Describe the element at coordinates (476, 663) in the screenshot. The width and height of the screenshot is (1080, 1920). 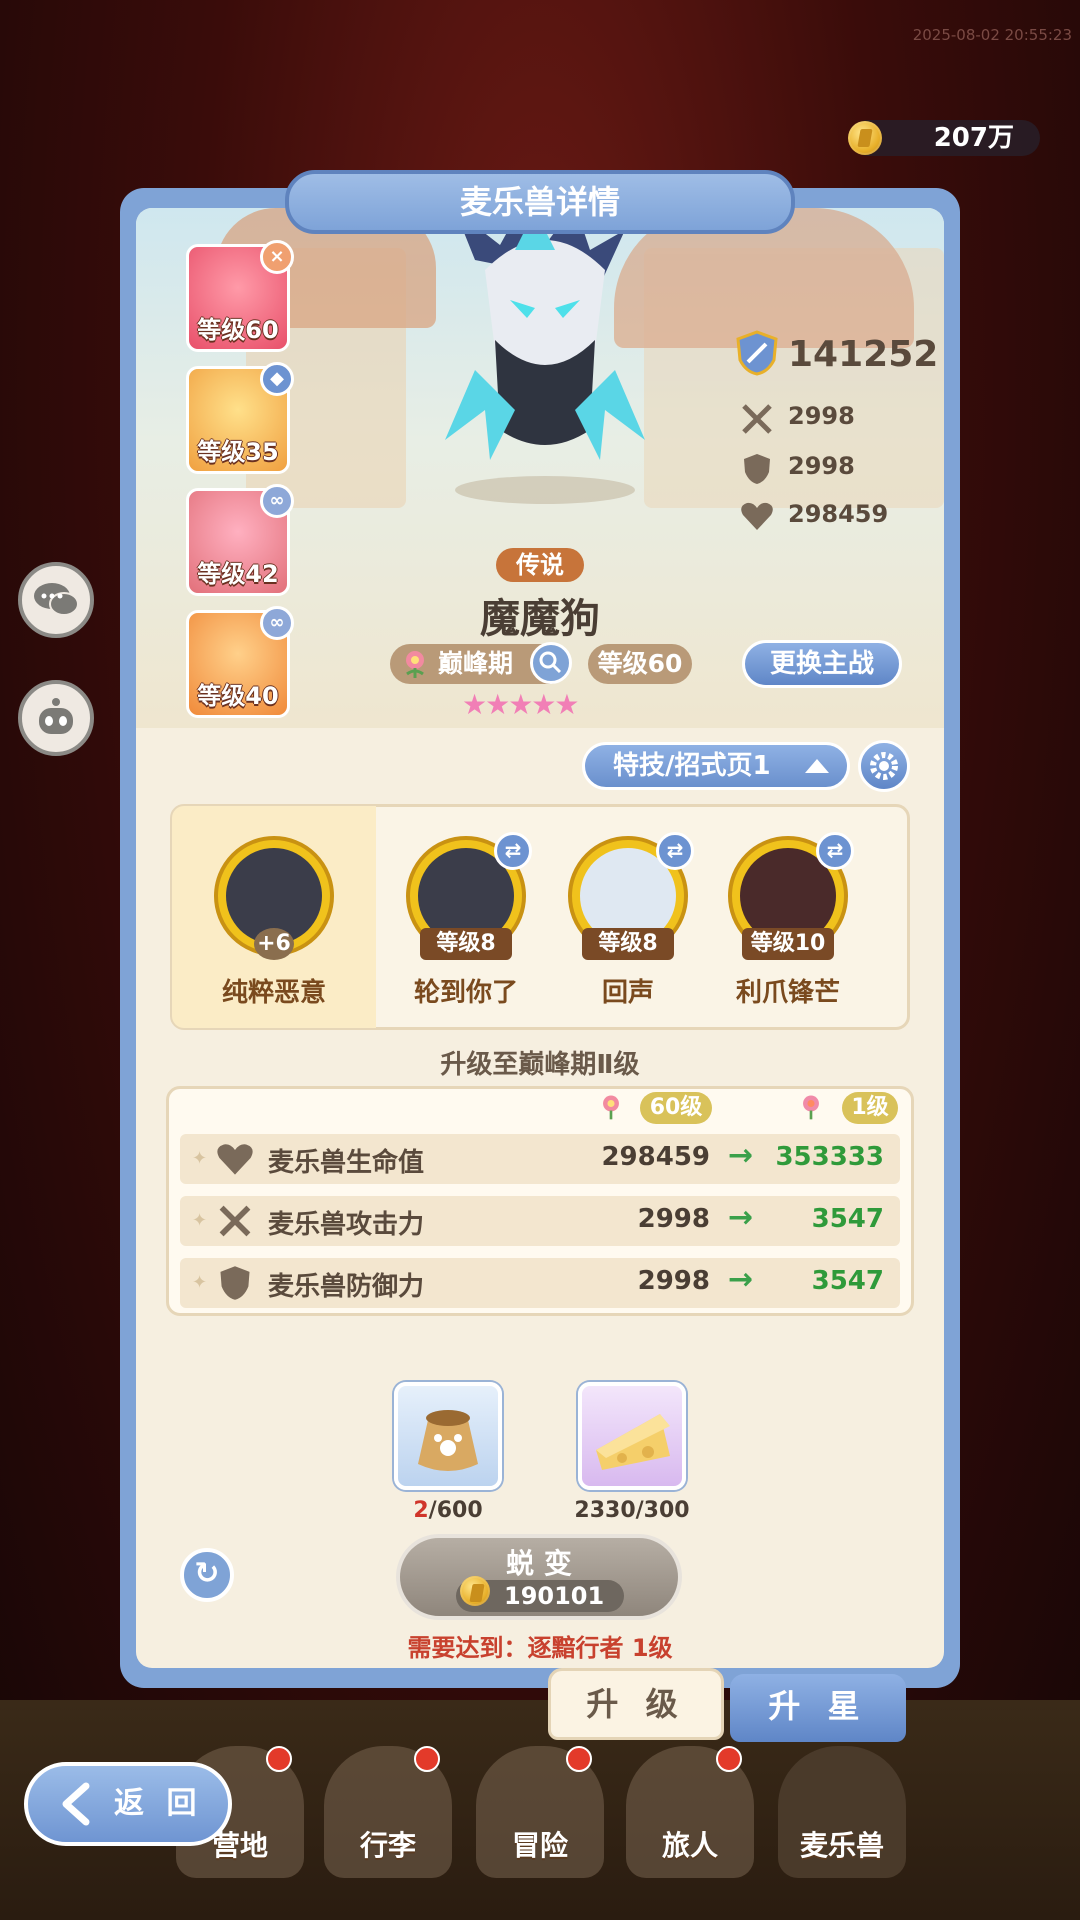
I see `stage-label: 巅峰期` at that location.